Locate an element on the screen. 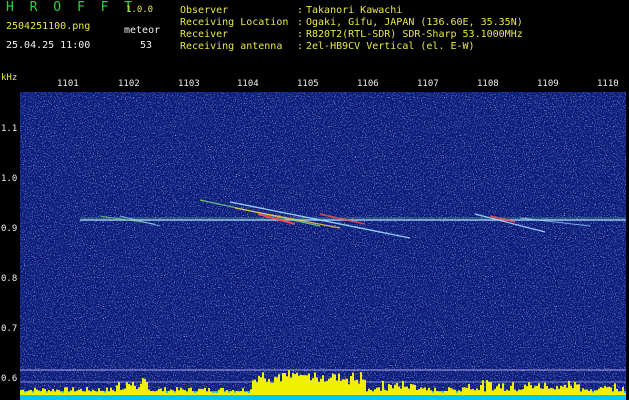 This screenshot has height=400, width=629. x-tick-label: 1107 is located at coordinates (428, 84).